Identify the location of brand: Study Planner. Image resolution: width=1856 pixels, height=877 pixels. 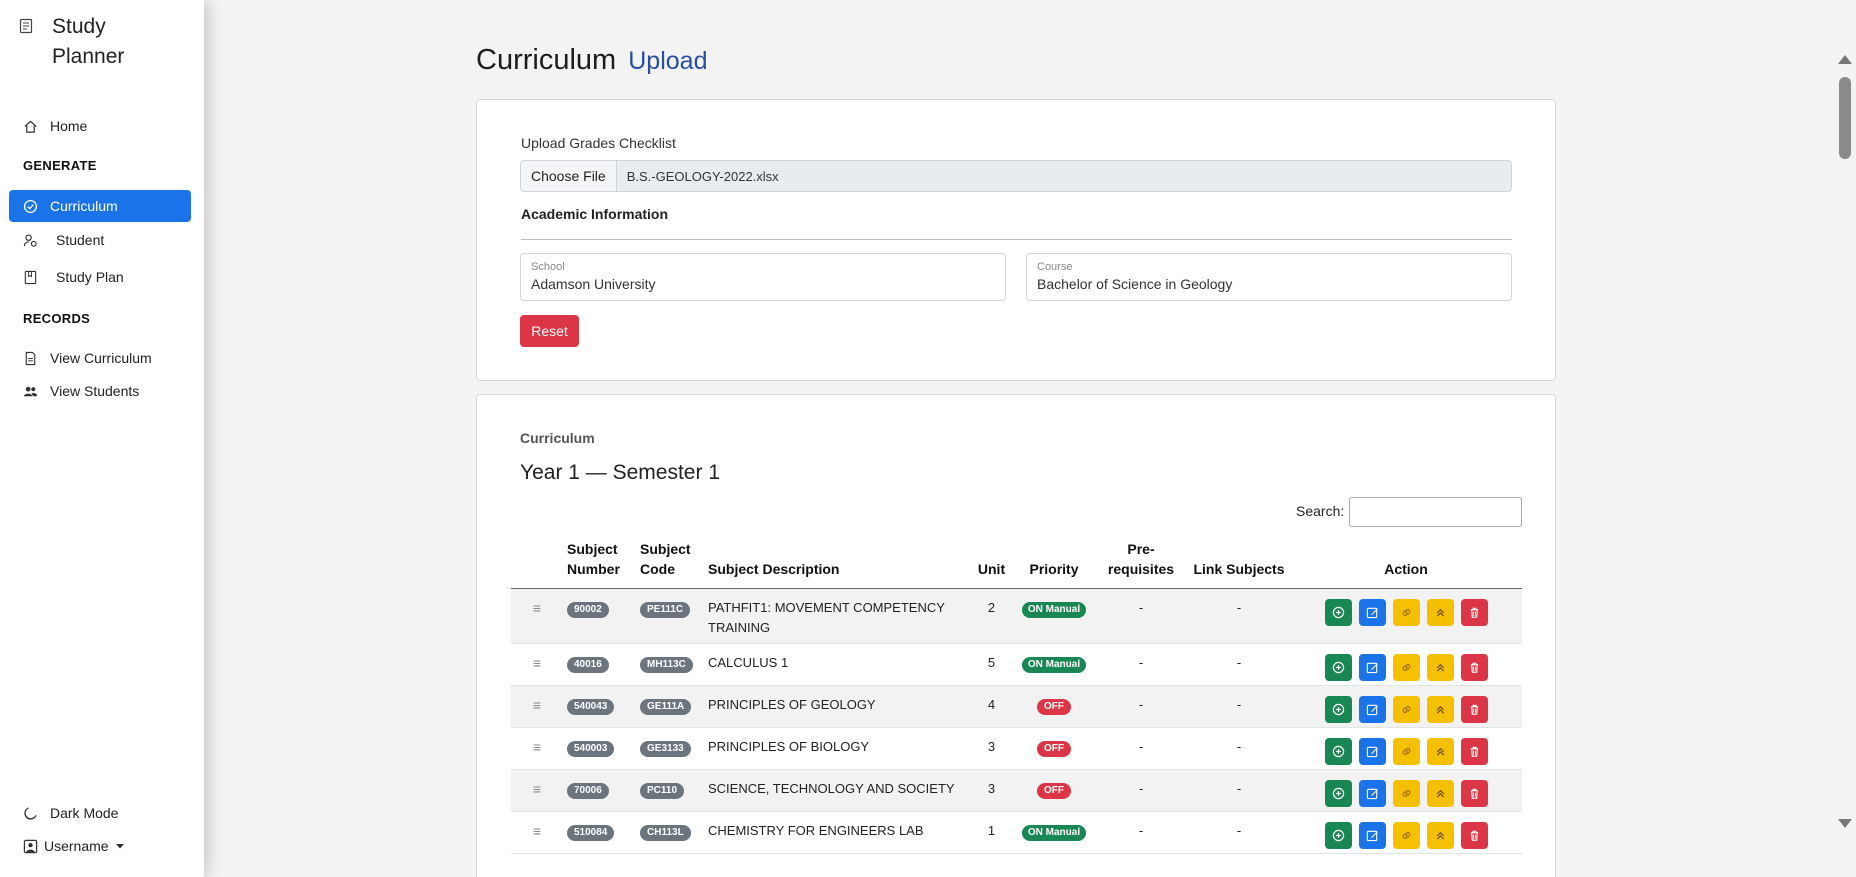
(90, 42).